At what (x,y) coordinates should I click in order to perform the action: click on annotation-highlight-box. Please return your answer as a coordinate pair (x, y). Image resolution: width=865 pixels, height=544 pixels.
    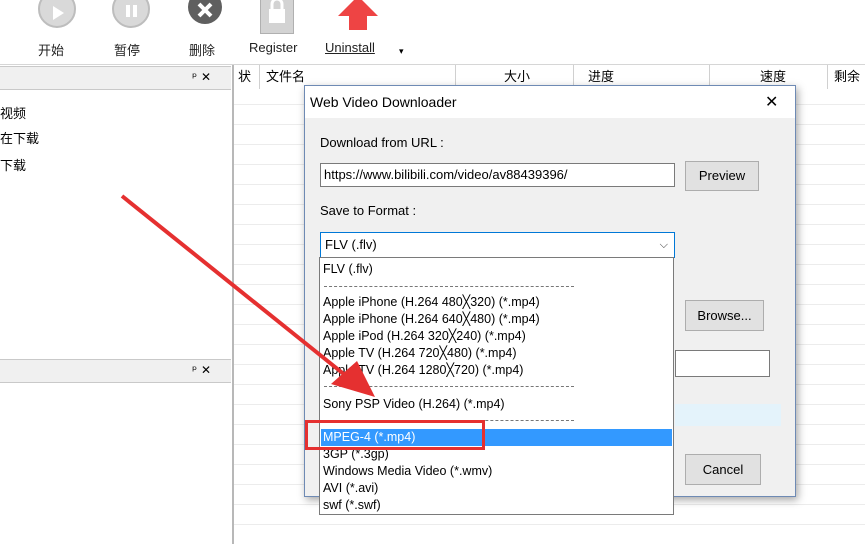
    Looking at the image, I should click on (395, 435).